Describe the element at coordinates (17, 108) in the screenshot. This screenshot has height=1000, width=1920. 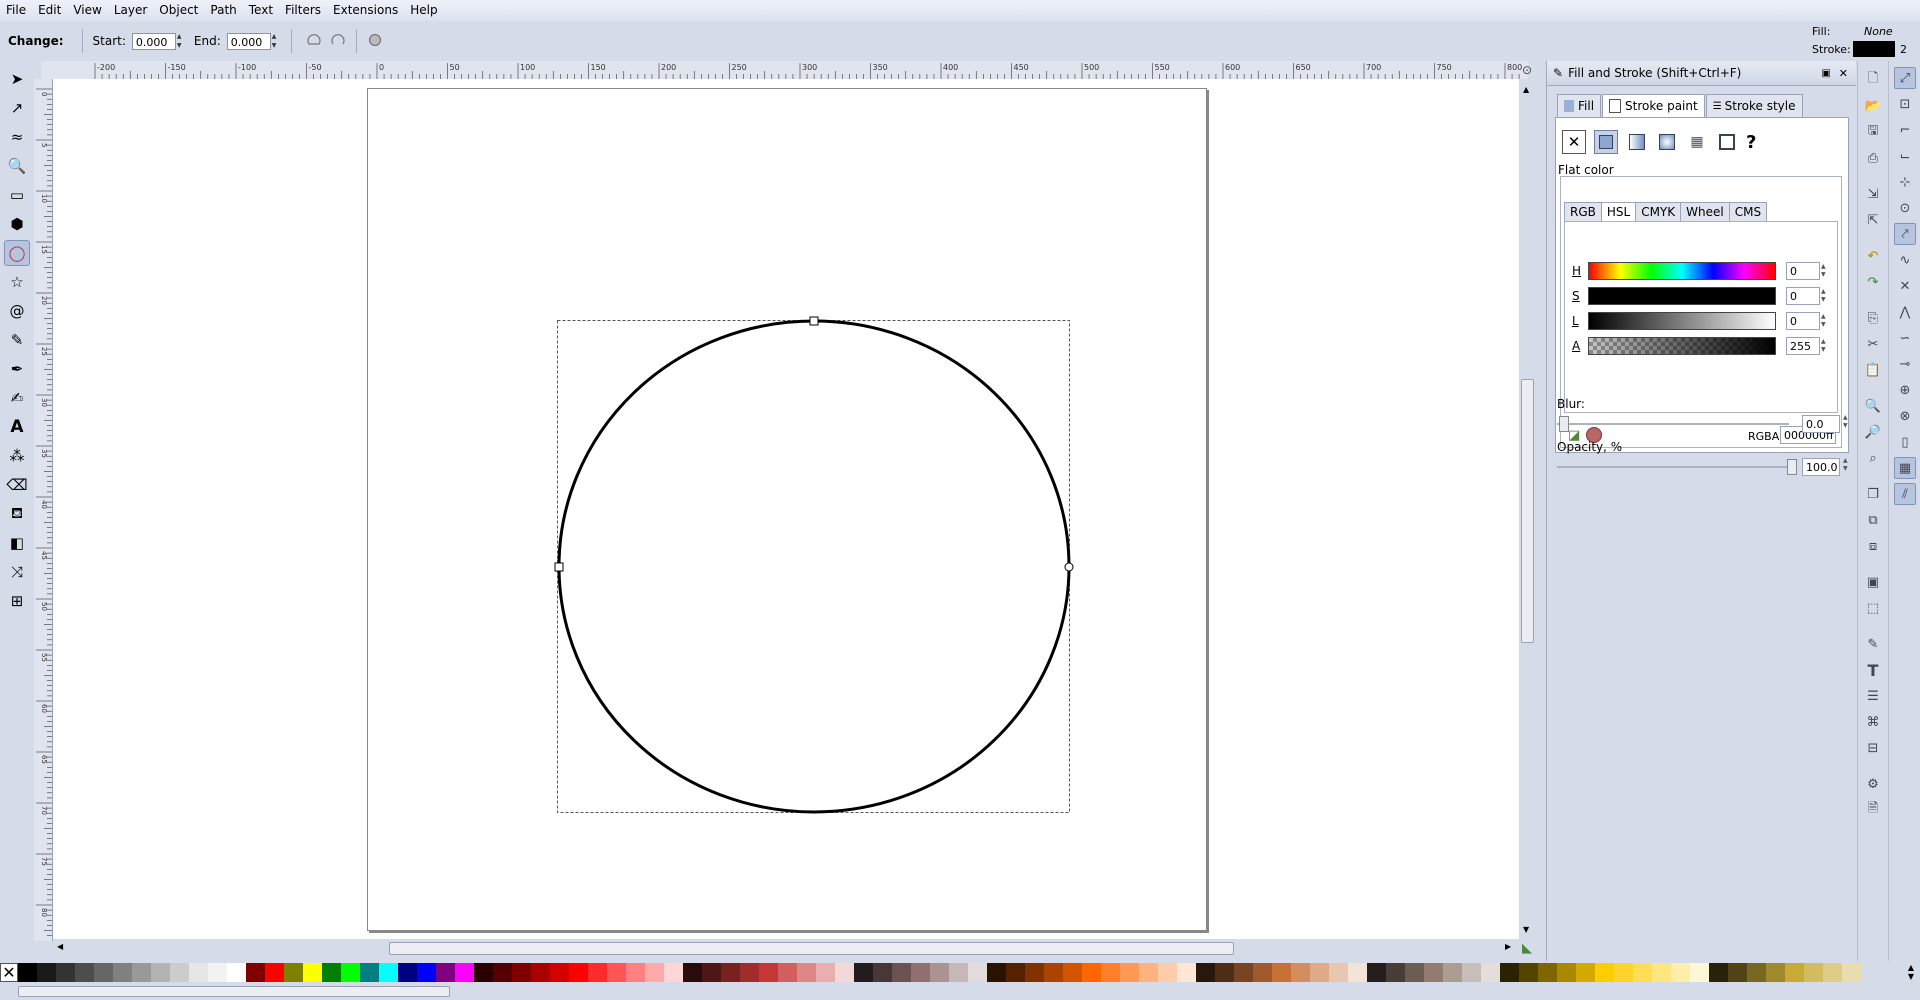
I see `node-tool: ↗` at that location.